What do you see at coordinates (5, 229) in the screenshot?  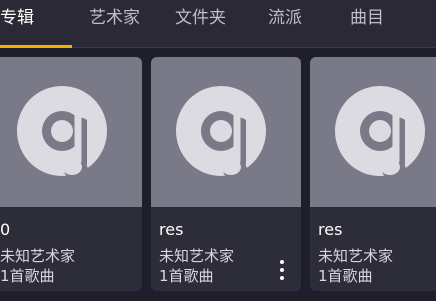 I see `album-title: 0` at bounding box center [5, 229].